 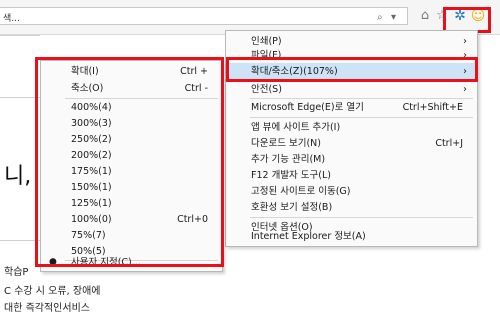 What do you see at coordinates (351, 191) in the screenshot?
I see `menu-item-pinned-sites: 고정된 사이트로 이동(G)` at bounding box center [351, 191].